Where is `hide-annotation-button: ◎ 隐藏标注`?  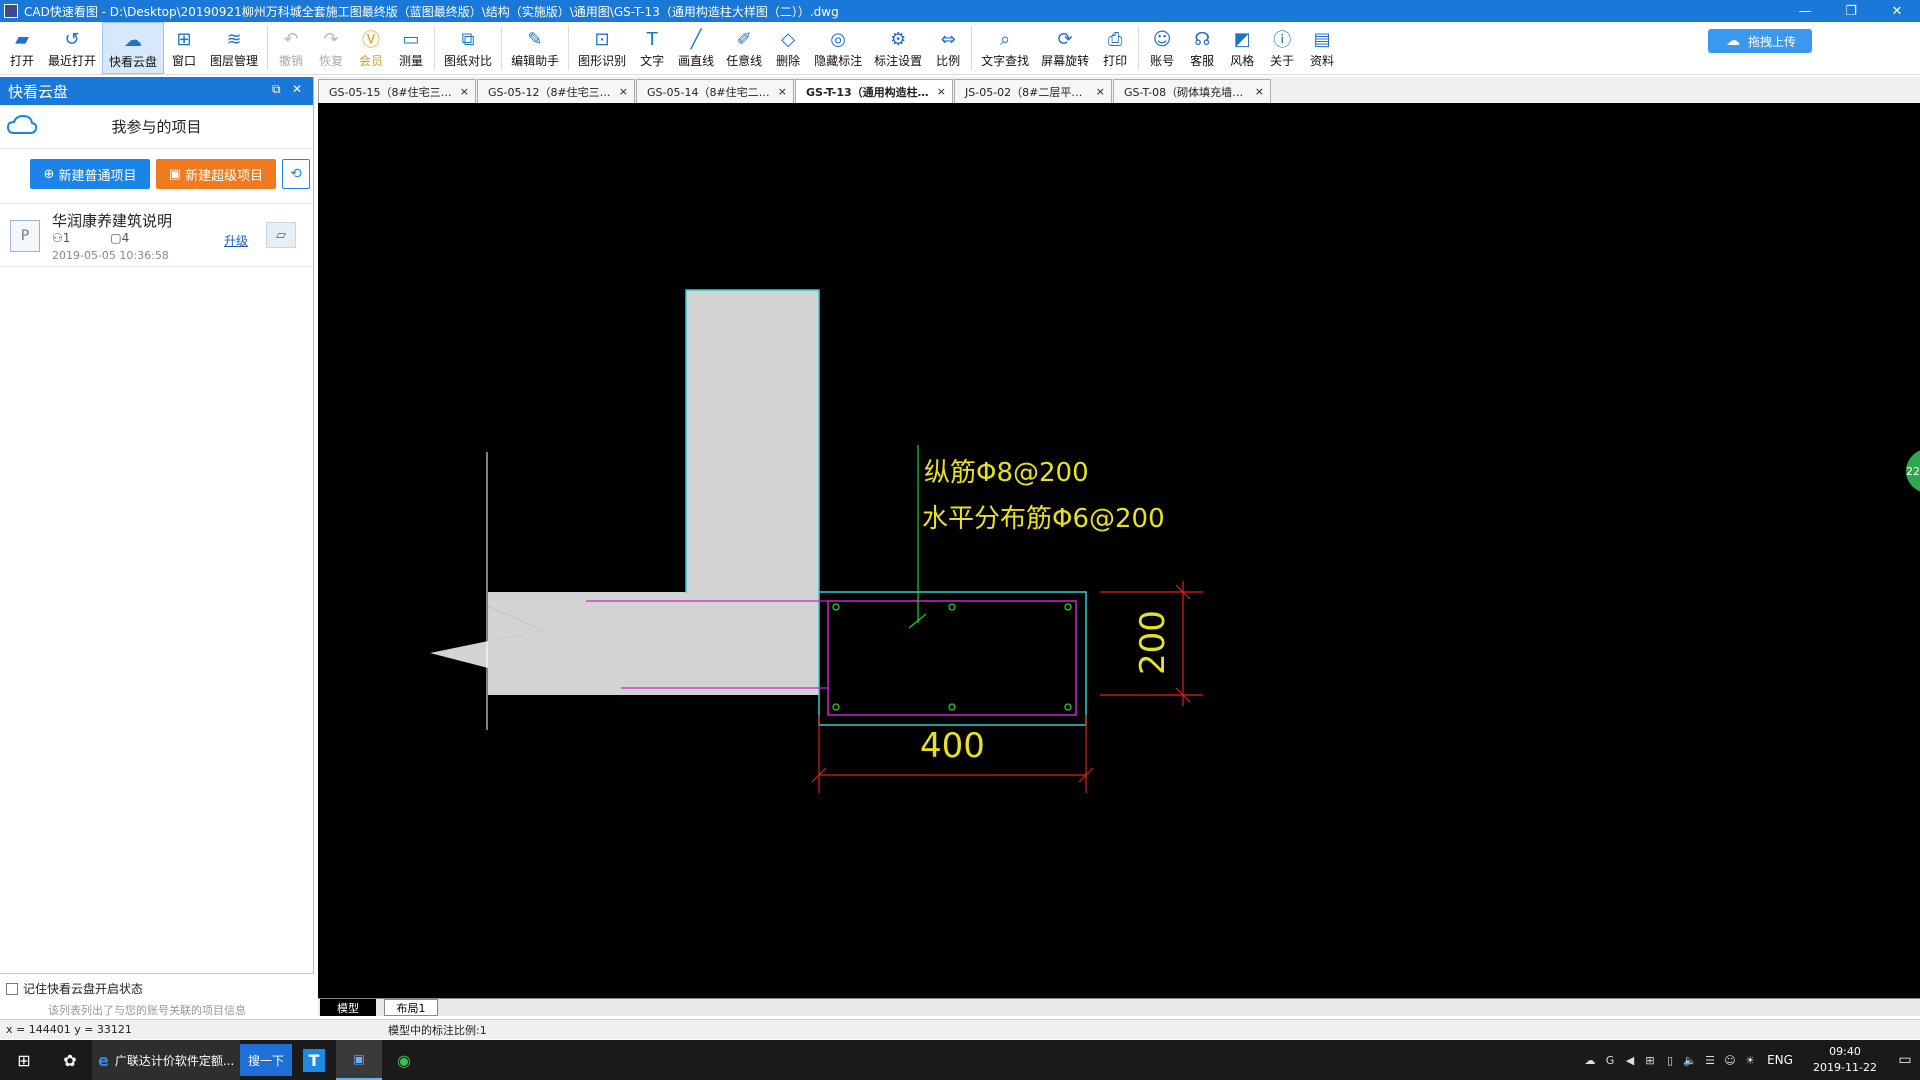 hide-annotation-button: ◎ 隐藏标注 is located at coordinates (838, 48).